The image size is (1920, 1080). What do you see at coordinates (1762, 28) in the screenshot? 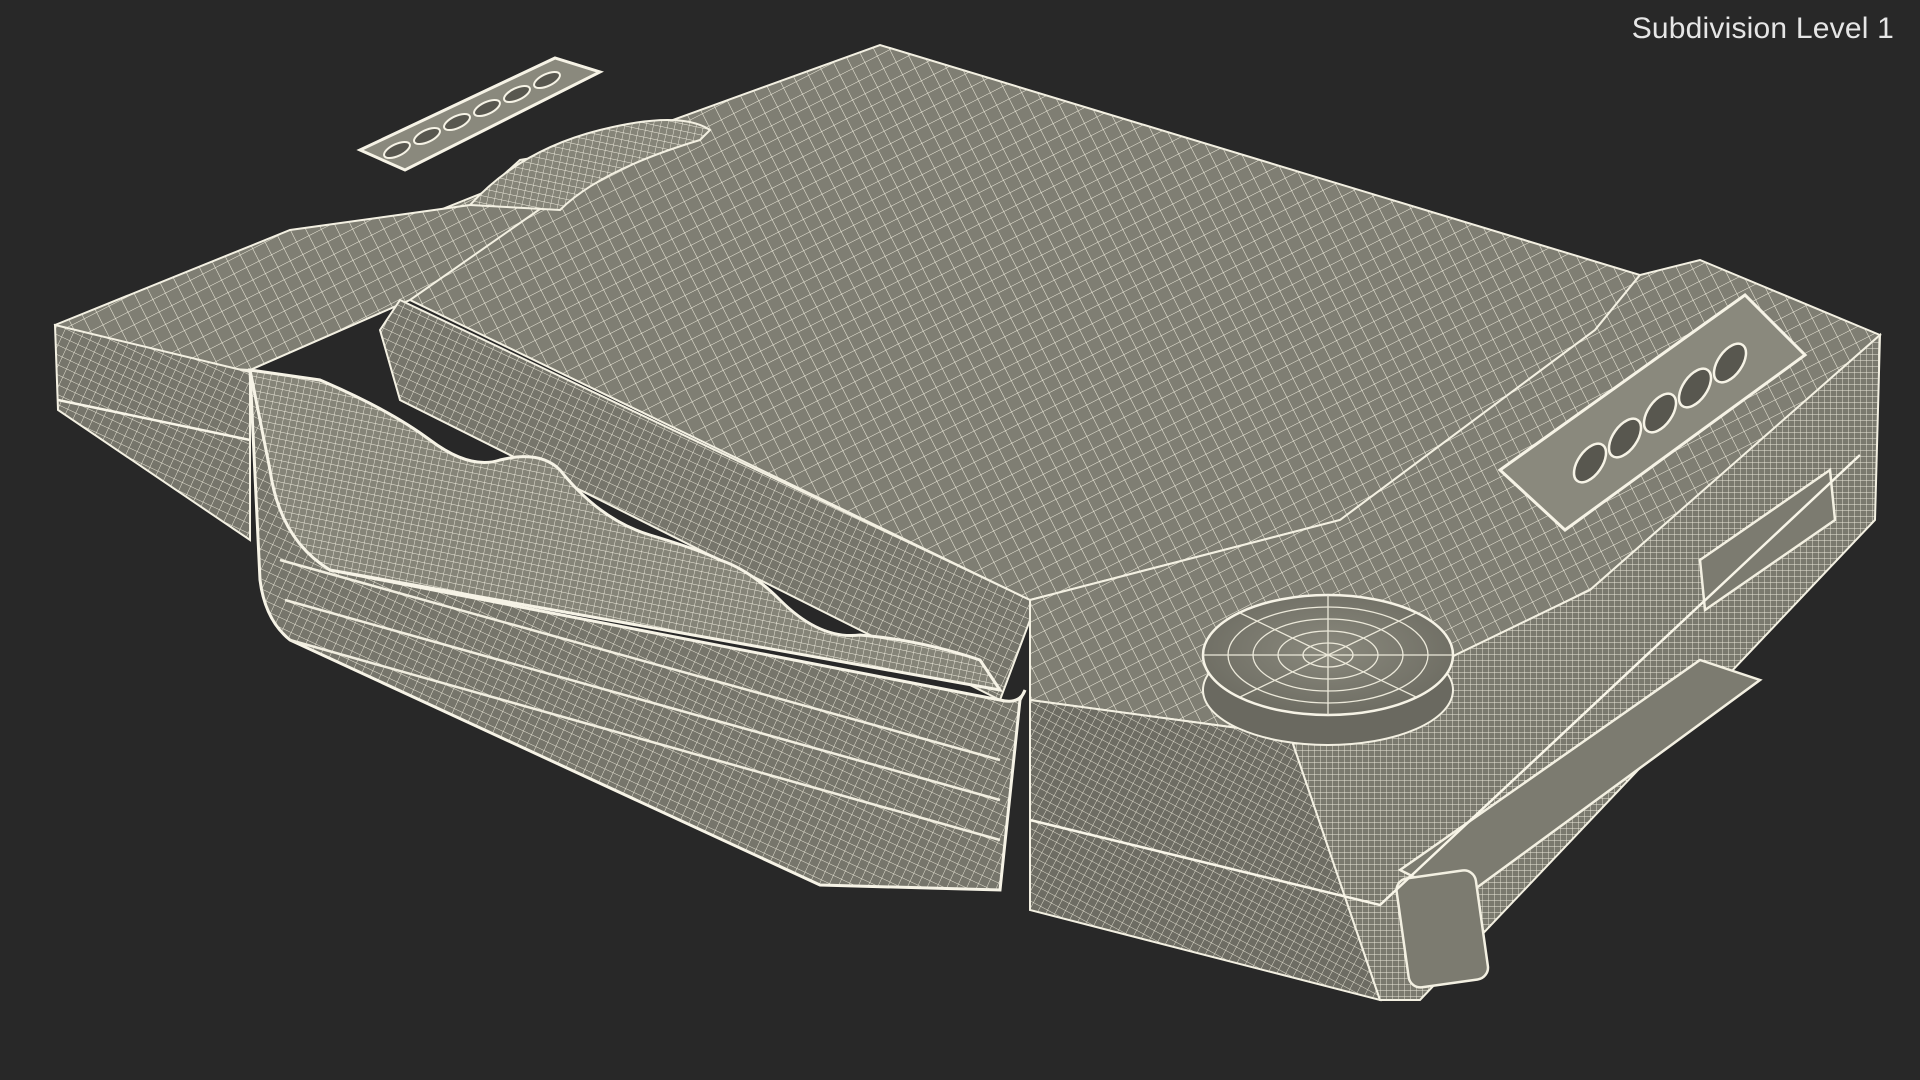
I see `subdivision-level-label: Subdivision Level 1` at bounding box center [1762, 28].